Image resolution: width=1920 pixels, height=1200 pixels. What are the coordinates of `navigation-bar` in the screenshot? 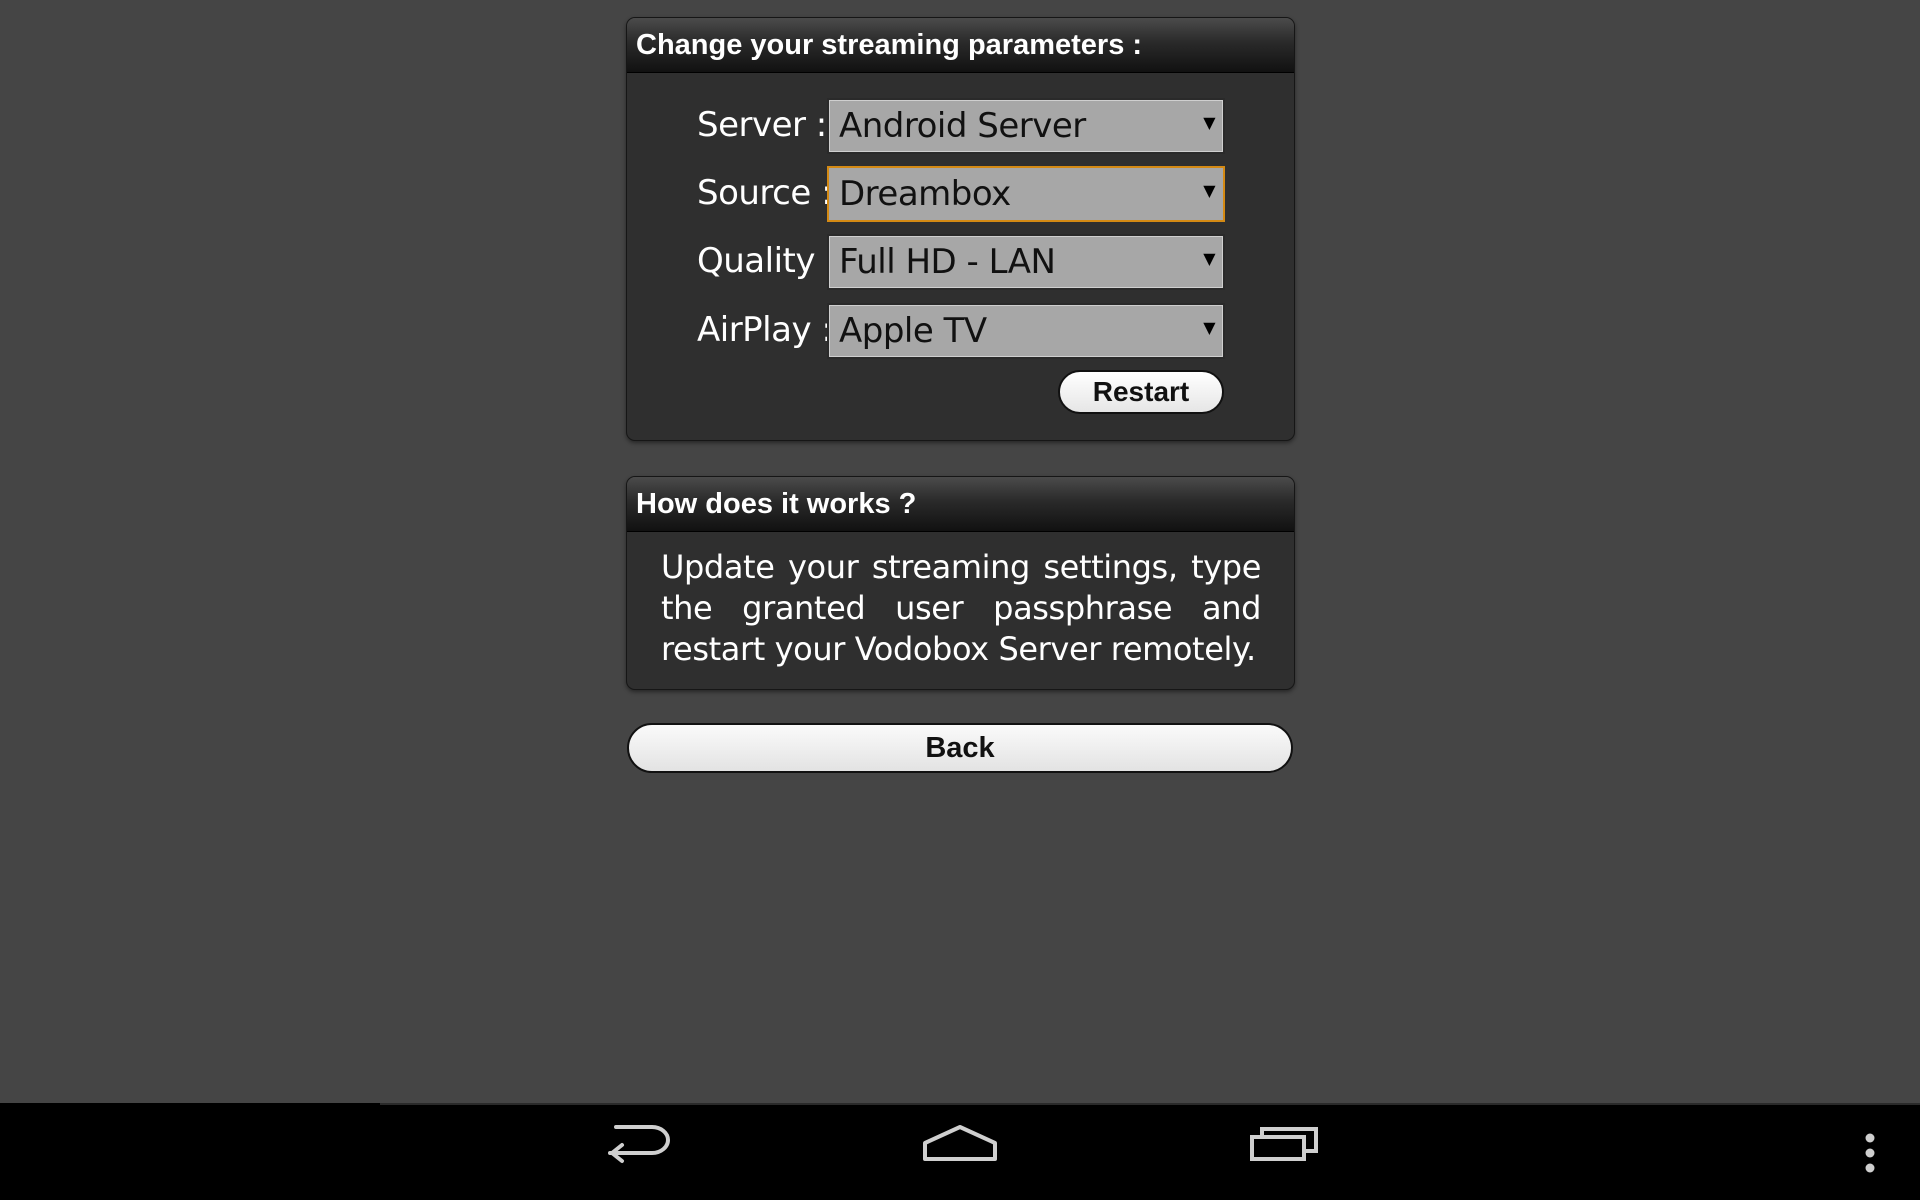 It's located at (960, 1151).